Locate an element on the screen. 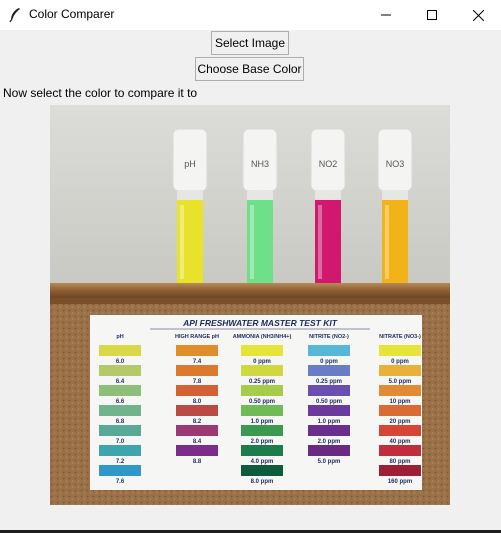  swatch-label: 7.8 is located at coordinates (197, 382).